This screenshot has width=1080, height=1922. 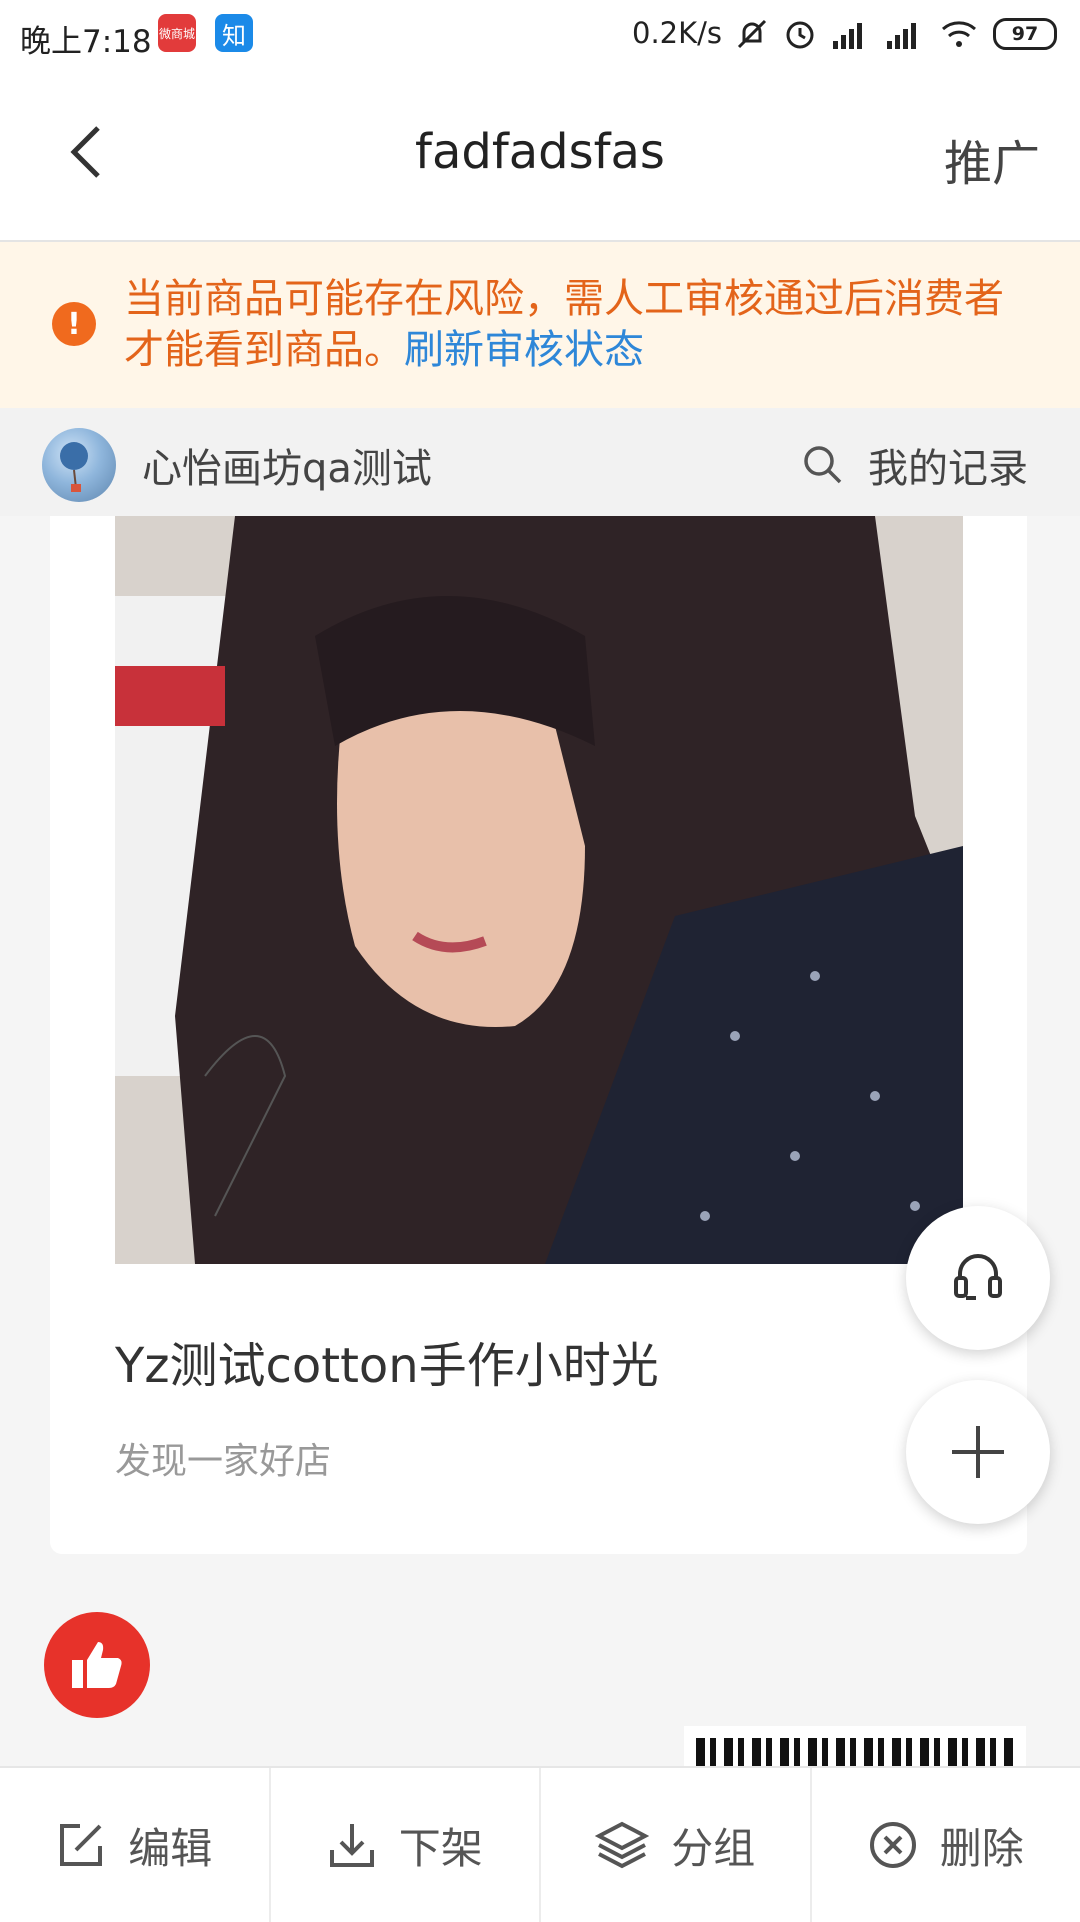 What do you see at coordinates (822, 464) in the screenshot?
I see `search-icon` at bounding box center [822, 464].